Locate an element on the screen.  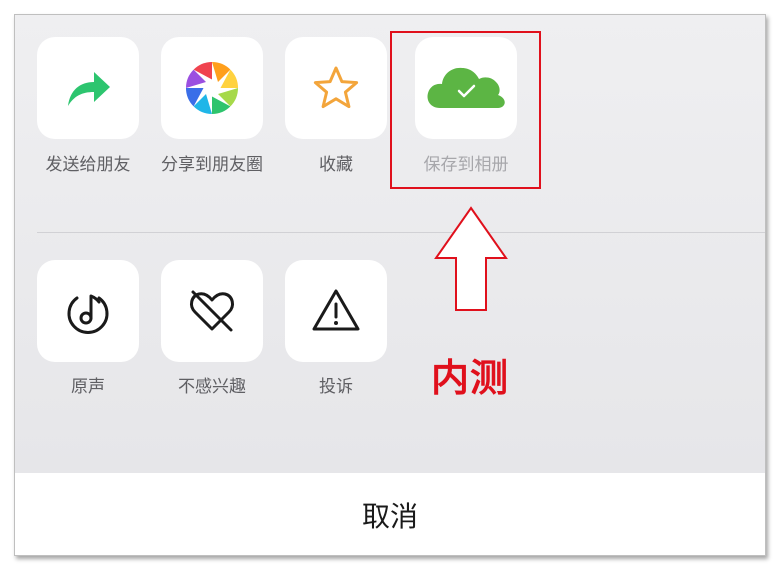
cancel-button: 取消 is located at coordinates (390, 514).